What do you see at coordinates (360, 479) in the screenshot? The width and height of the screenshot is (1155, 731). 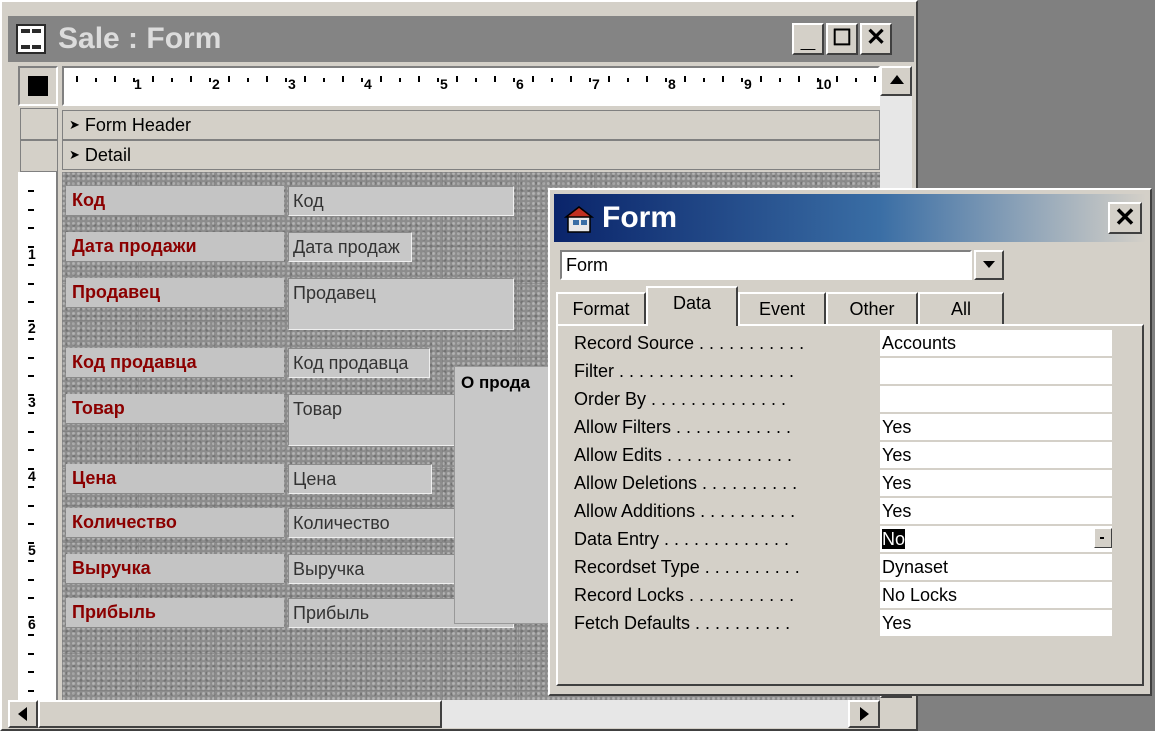 I see `field-control: Цена` at bounding box center [360, 479].